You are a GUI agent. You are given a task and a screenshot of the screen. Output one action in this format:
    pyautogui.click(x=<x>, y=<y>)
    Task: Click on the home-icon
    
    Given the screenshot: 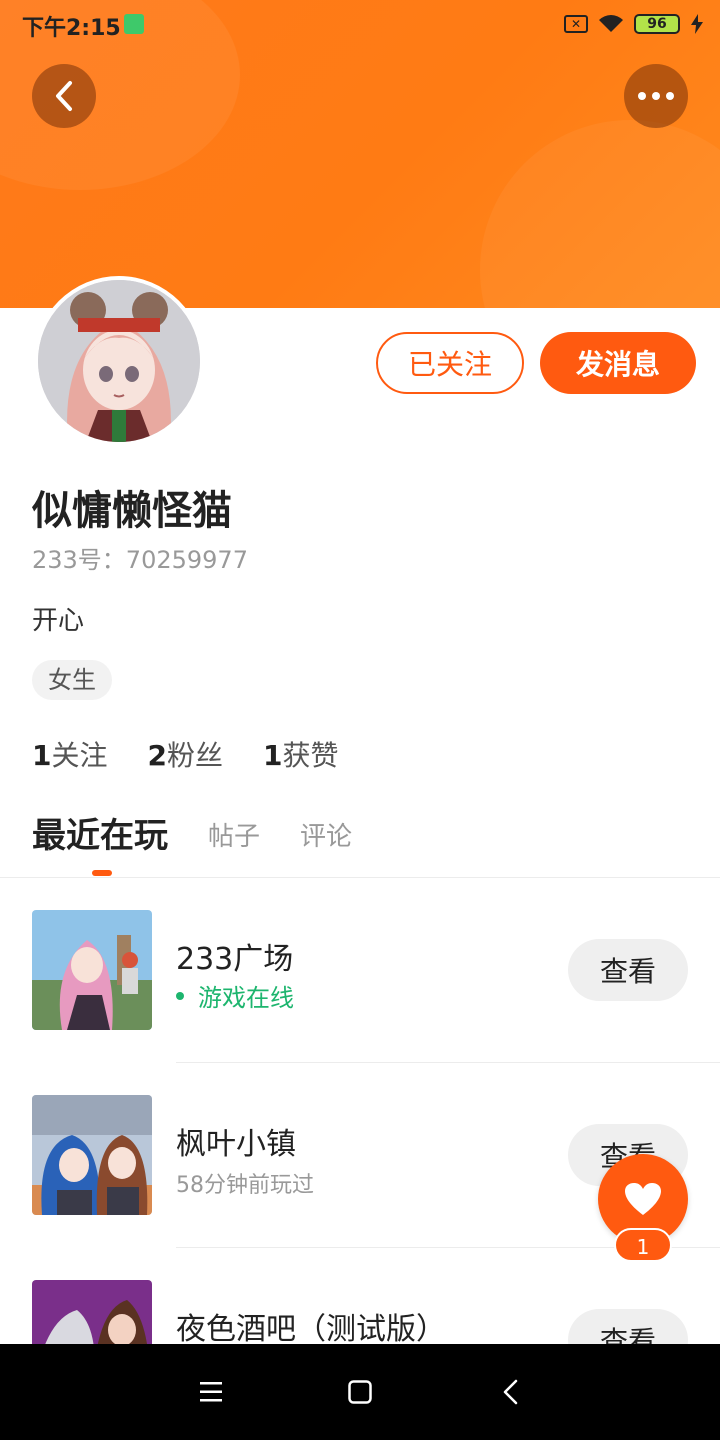 What is the action you would take?
    pyautogui.click(x=360, y=1392)
    